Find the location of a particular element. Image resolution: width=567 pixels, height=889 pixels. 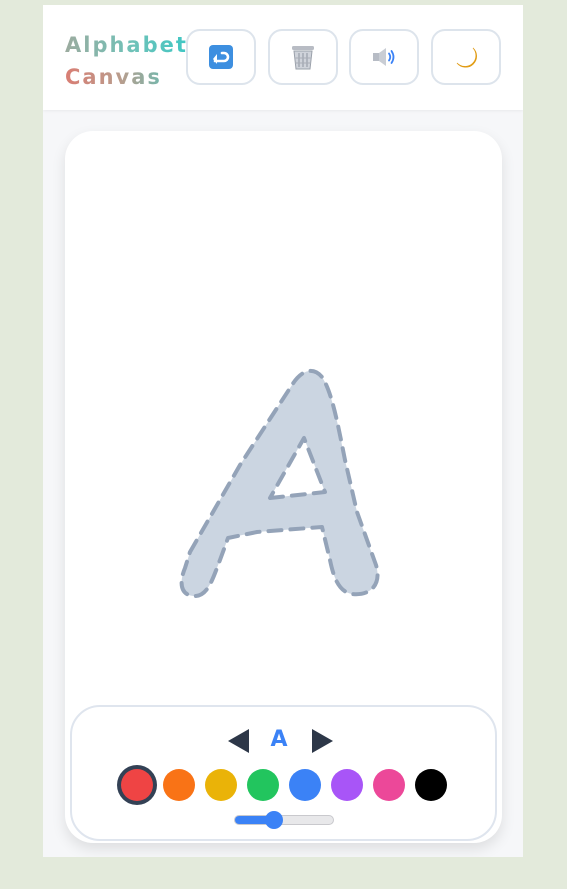

app-title-line1: Alphabet is located at coordinates (126, 45).